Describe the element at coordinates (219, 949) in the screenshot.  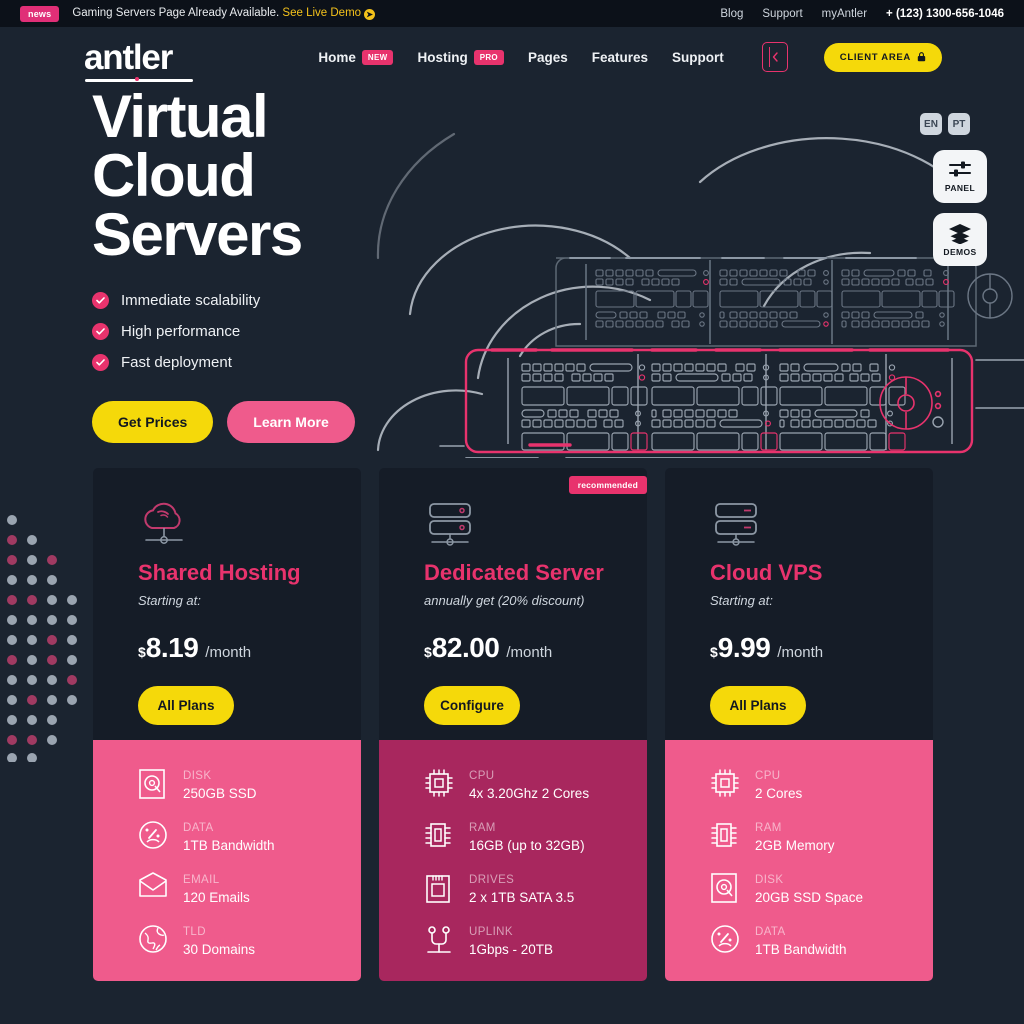
I see `spec-value: 30 Domains` at that location.